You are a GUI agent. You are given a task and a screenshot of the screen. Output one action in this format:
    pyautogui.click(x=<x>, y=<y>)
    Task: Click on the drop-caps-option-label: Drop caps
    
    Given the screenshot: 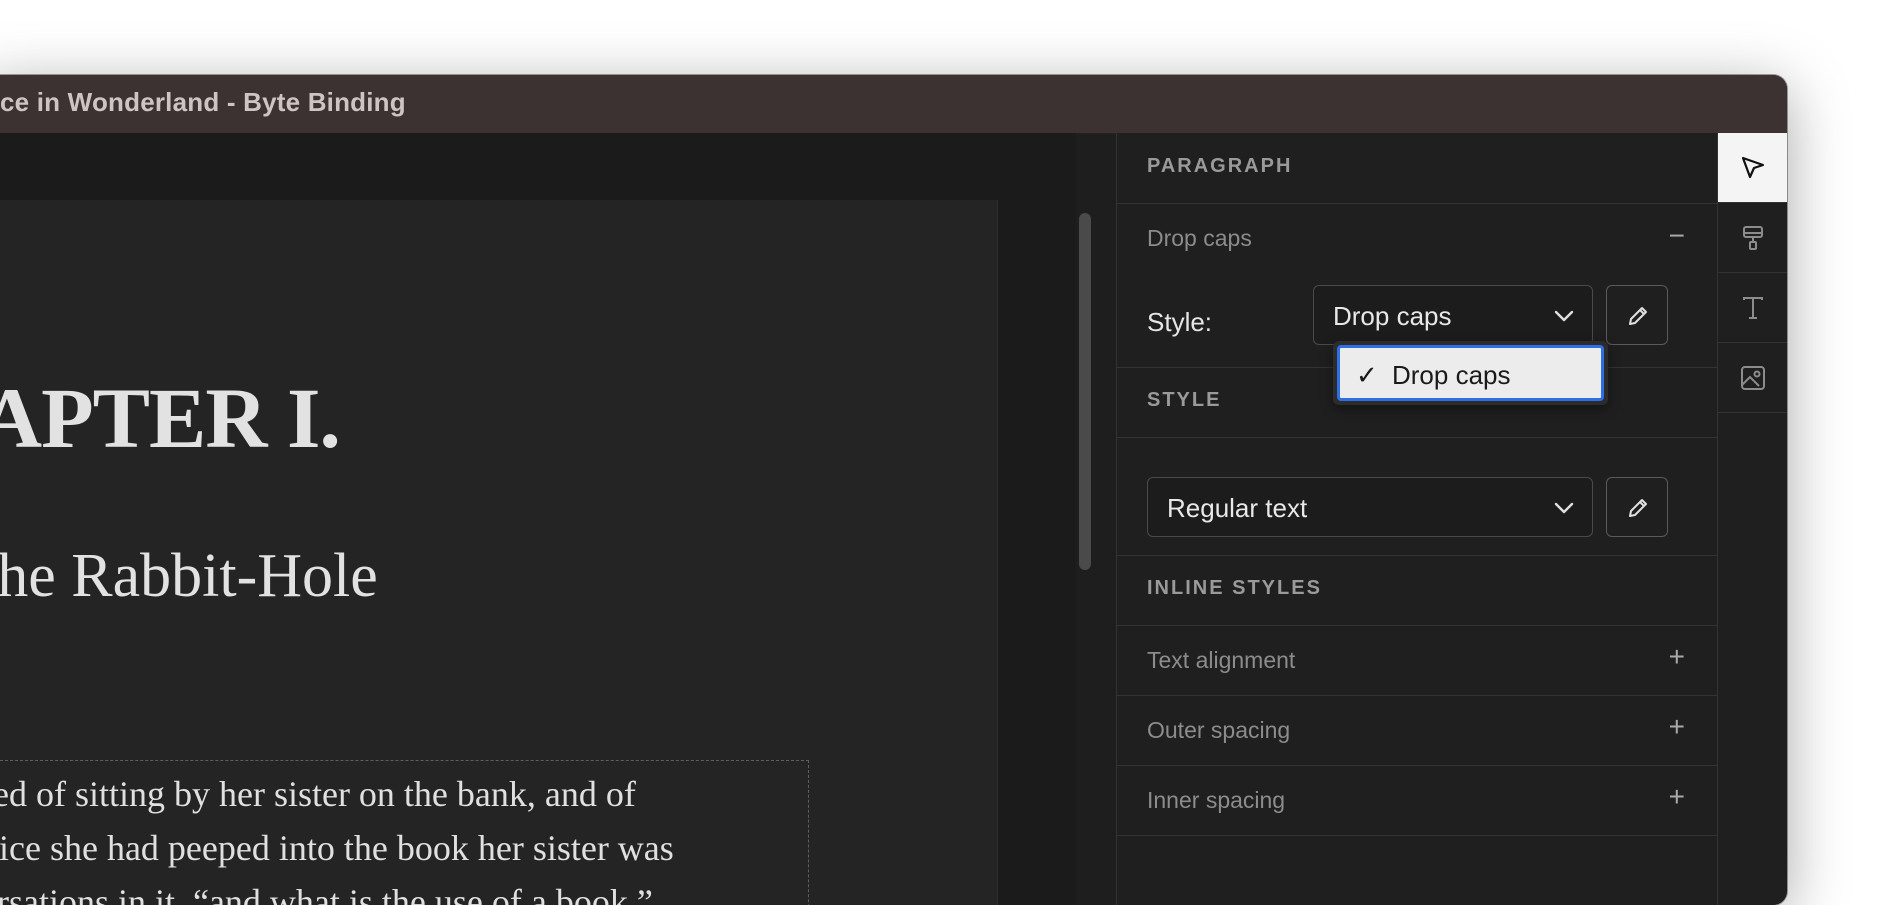 What is the action you would take?
    pyautogui.click(x=1451, y=375)
    